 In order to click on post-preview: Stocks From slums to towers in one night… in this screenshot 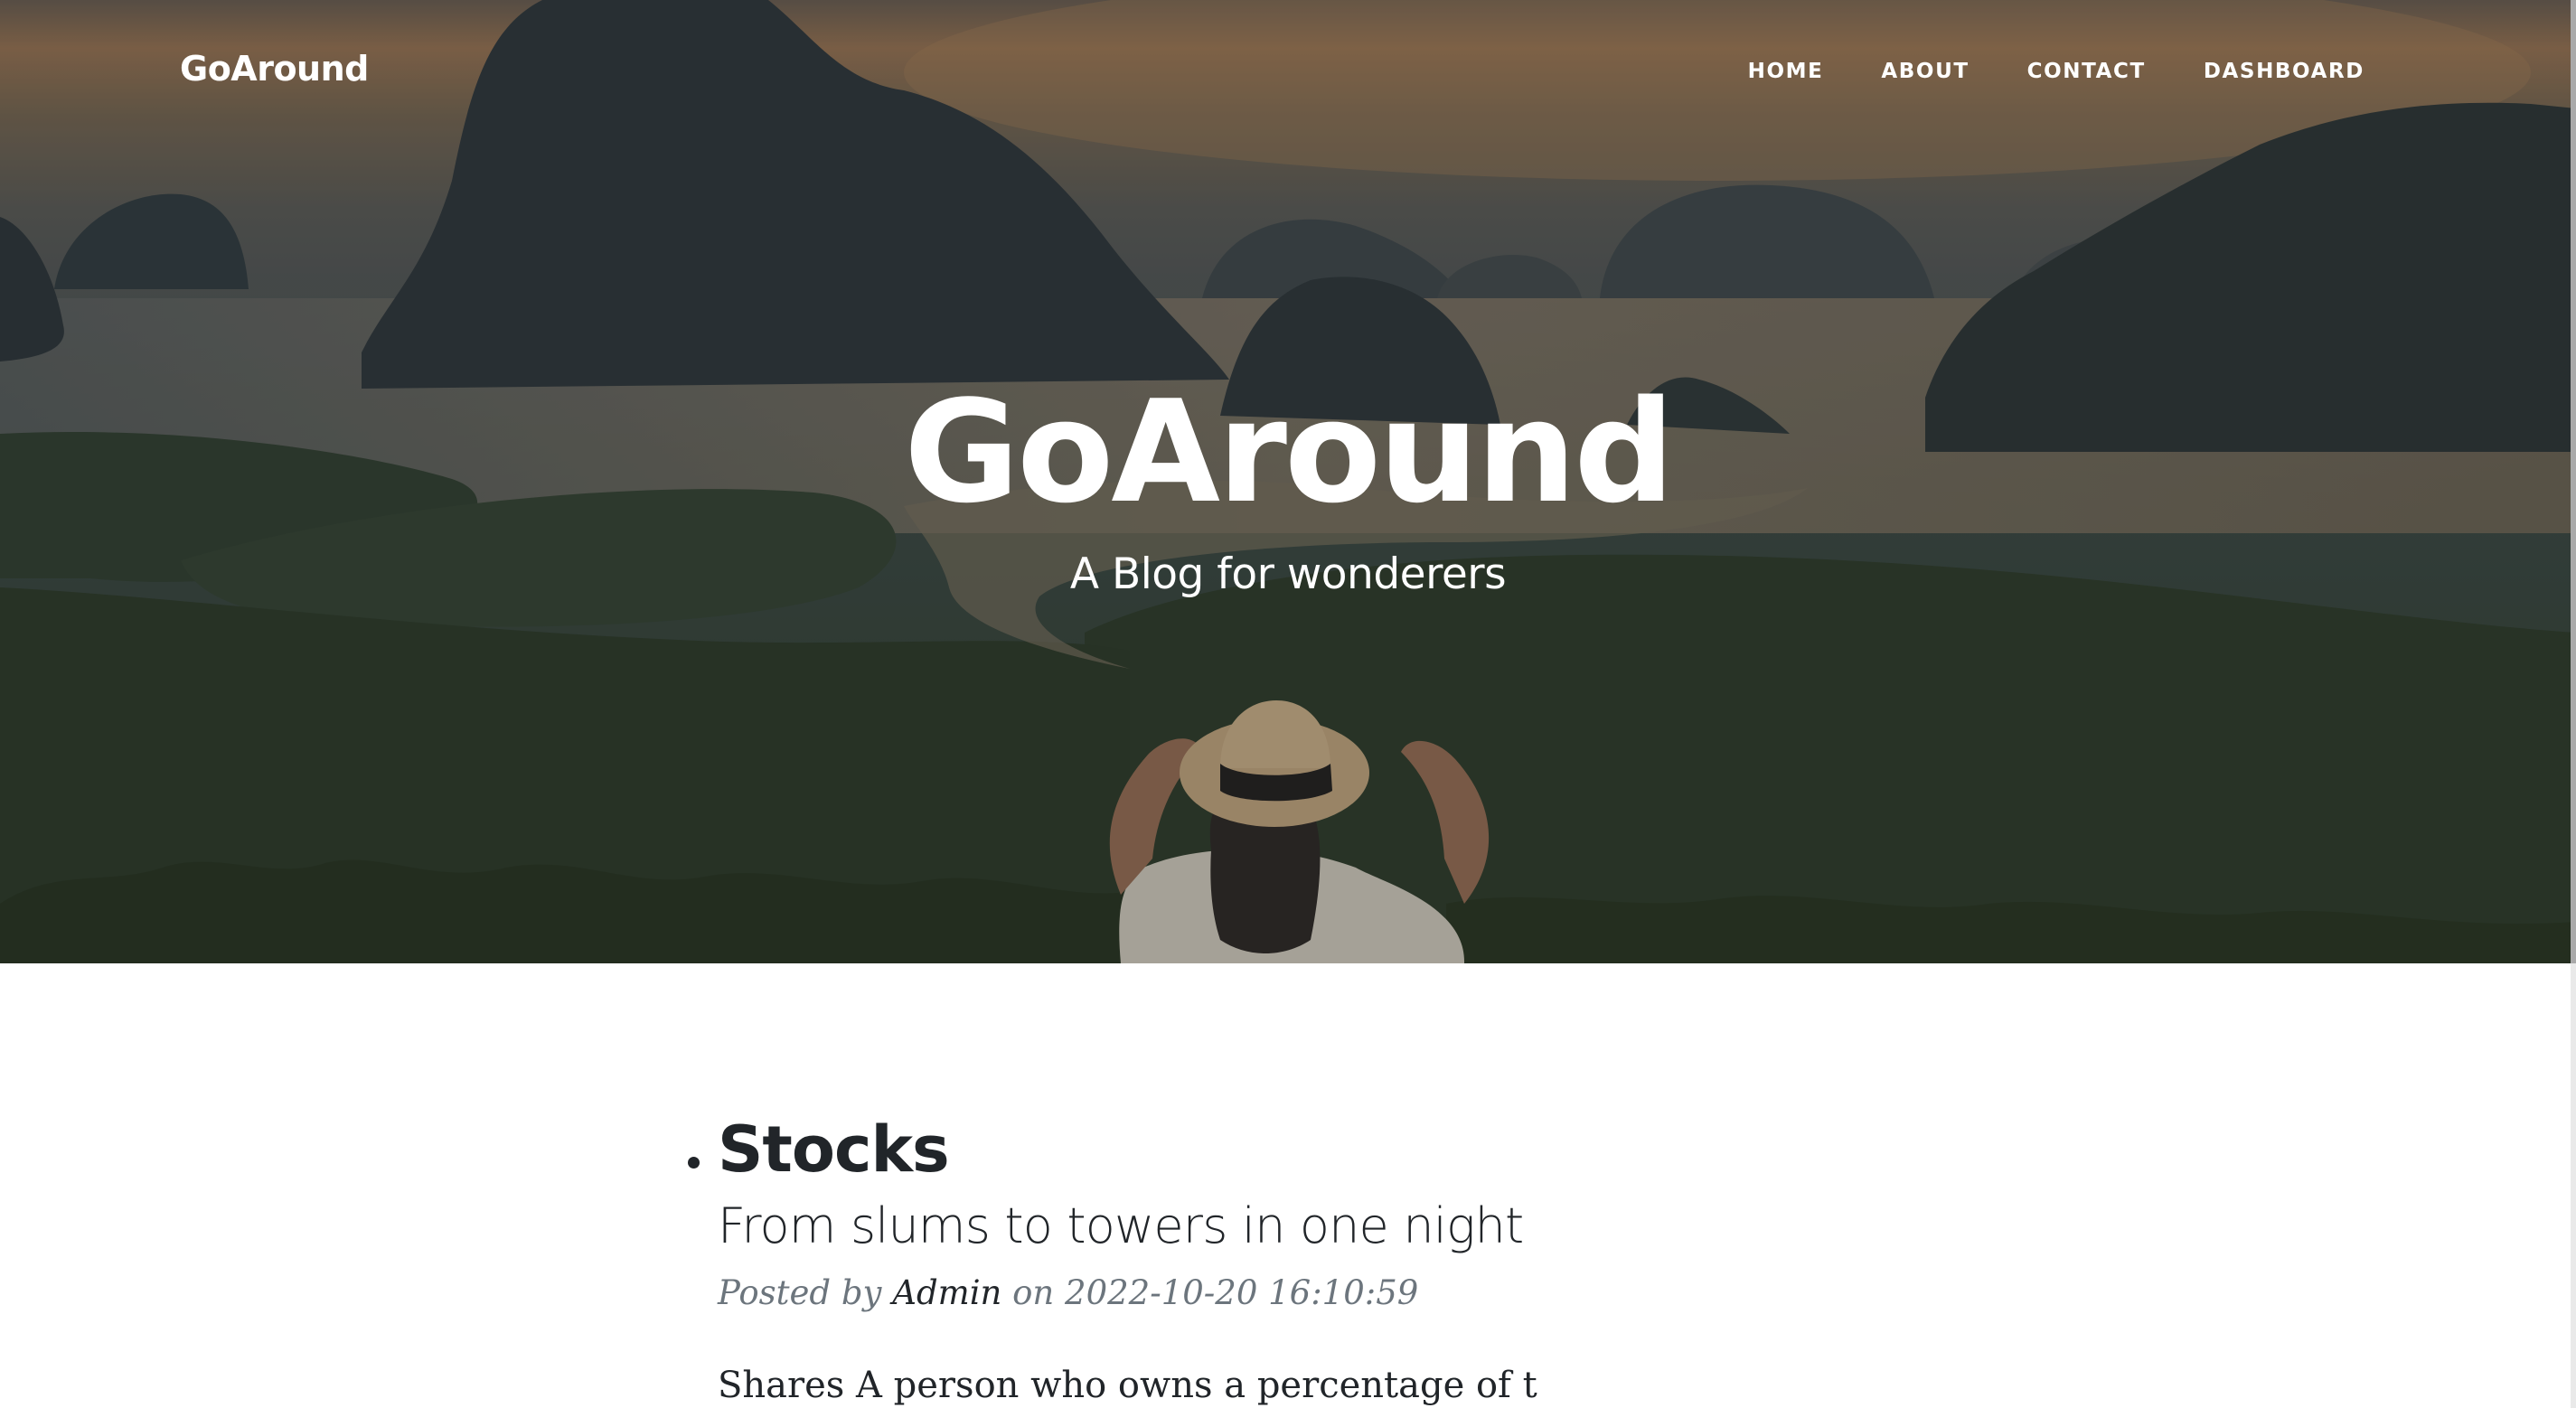, I will do `click(1291, 1258)`.